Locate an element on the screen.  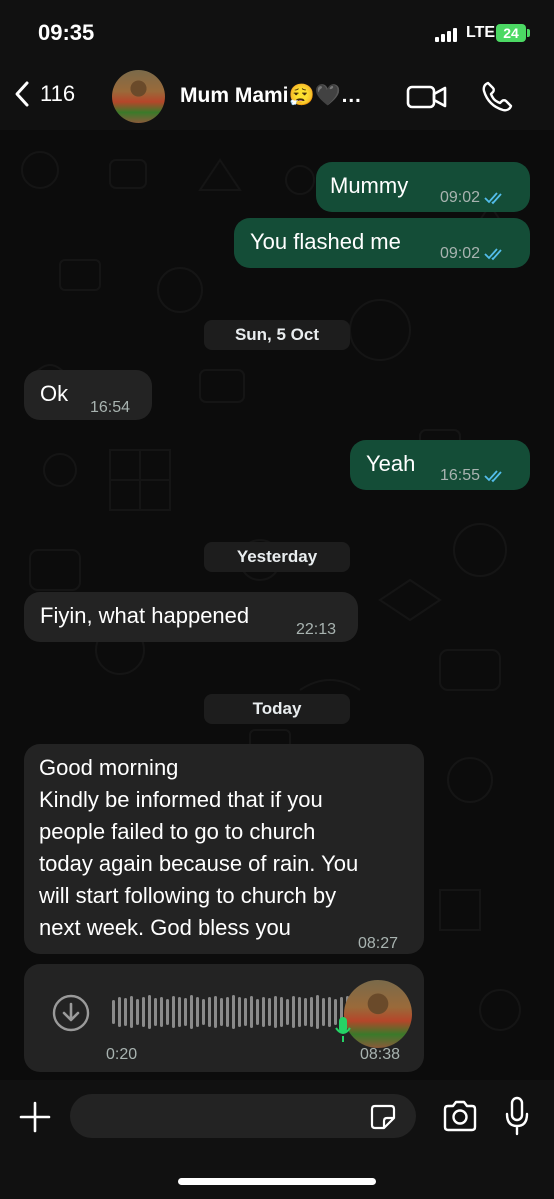
voice-note-message: 0:20 08:38 is located at coordinates (224, 1018).